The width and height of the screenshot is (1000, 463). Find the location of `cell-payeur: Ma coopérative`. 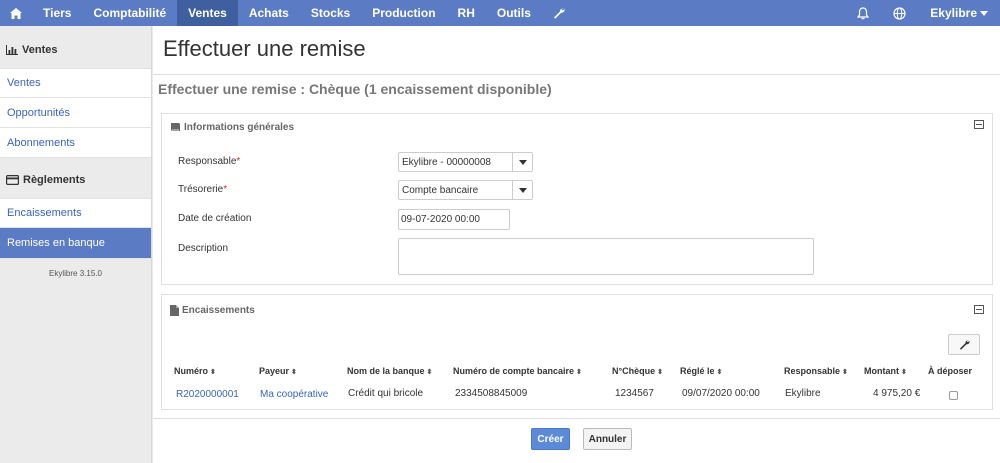

cell-payeur: Ma coopérative is located at coordinates (294, 394).